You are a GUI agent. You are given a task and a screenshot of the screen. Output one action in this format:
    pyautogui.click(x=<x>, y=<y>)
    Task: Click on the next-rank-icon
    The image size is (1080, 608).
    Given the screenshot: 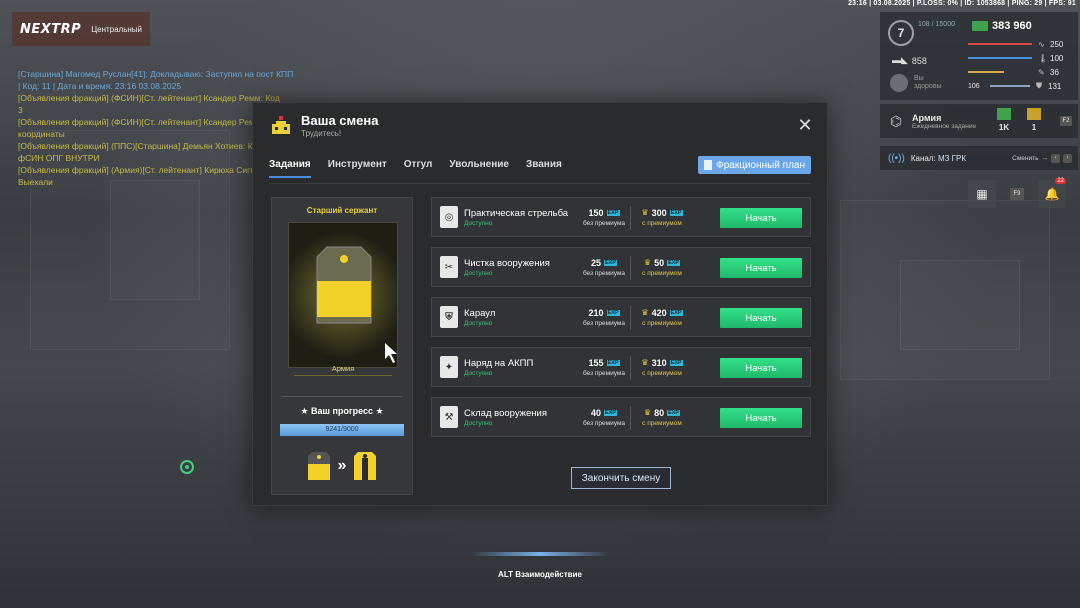 What is the action you would take?
    pyautogui.click(x=365, y=466)
    